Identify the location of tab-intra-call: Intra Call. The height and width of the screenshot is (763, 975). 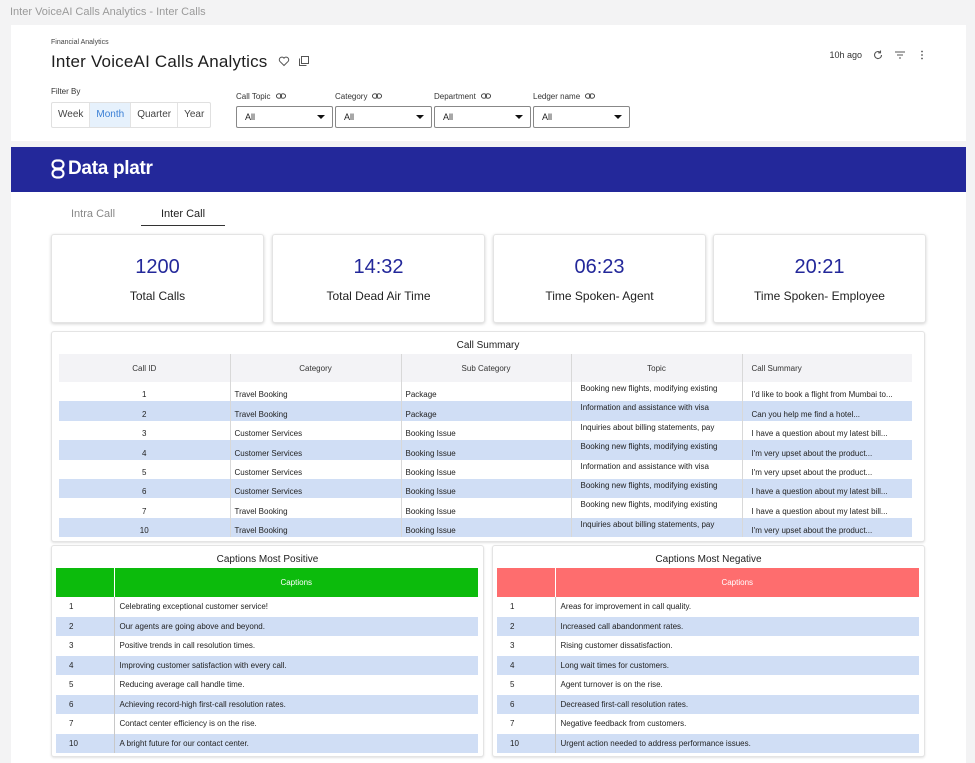
(93, 214).